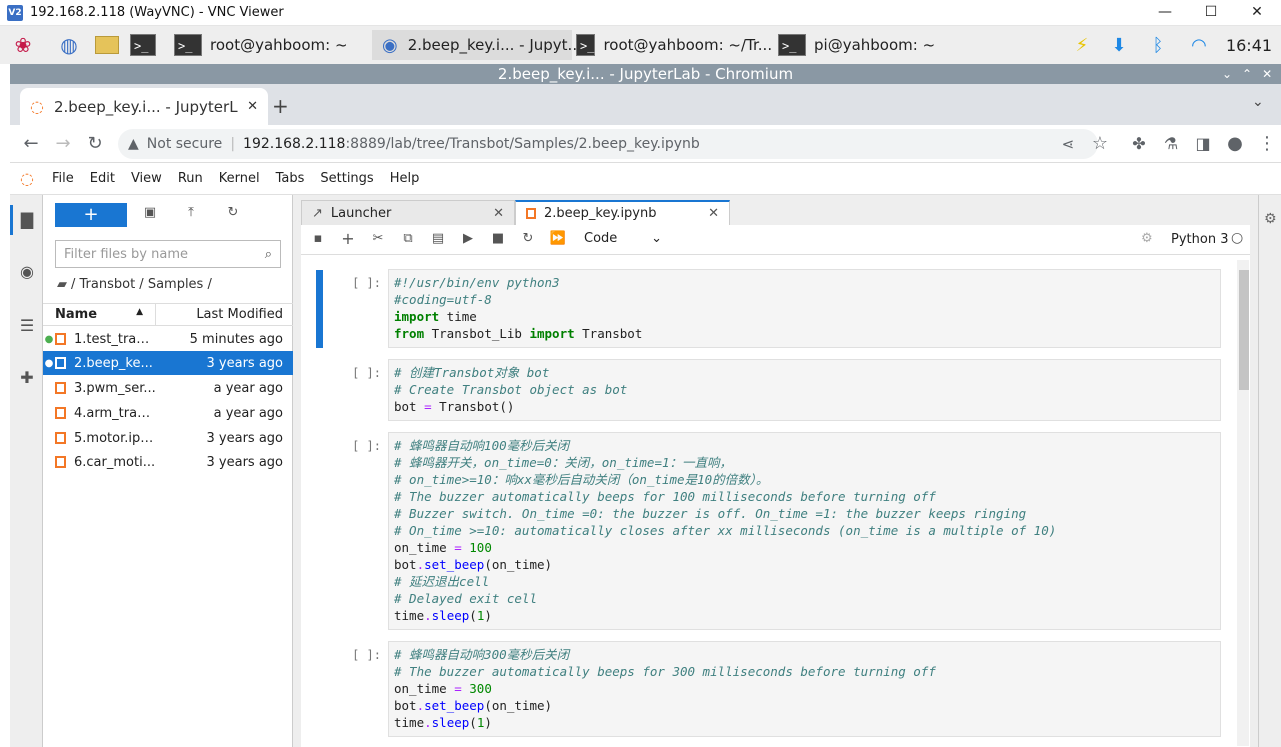 This screenshot has height=747, width=1281. What do you see at coordinates (528, 240) in the screenshot?
I see `restart-icon: ↻` at bounding box center [528, 240].